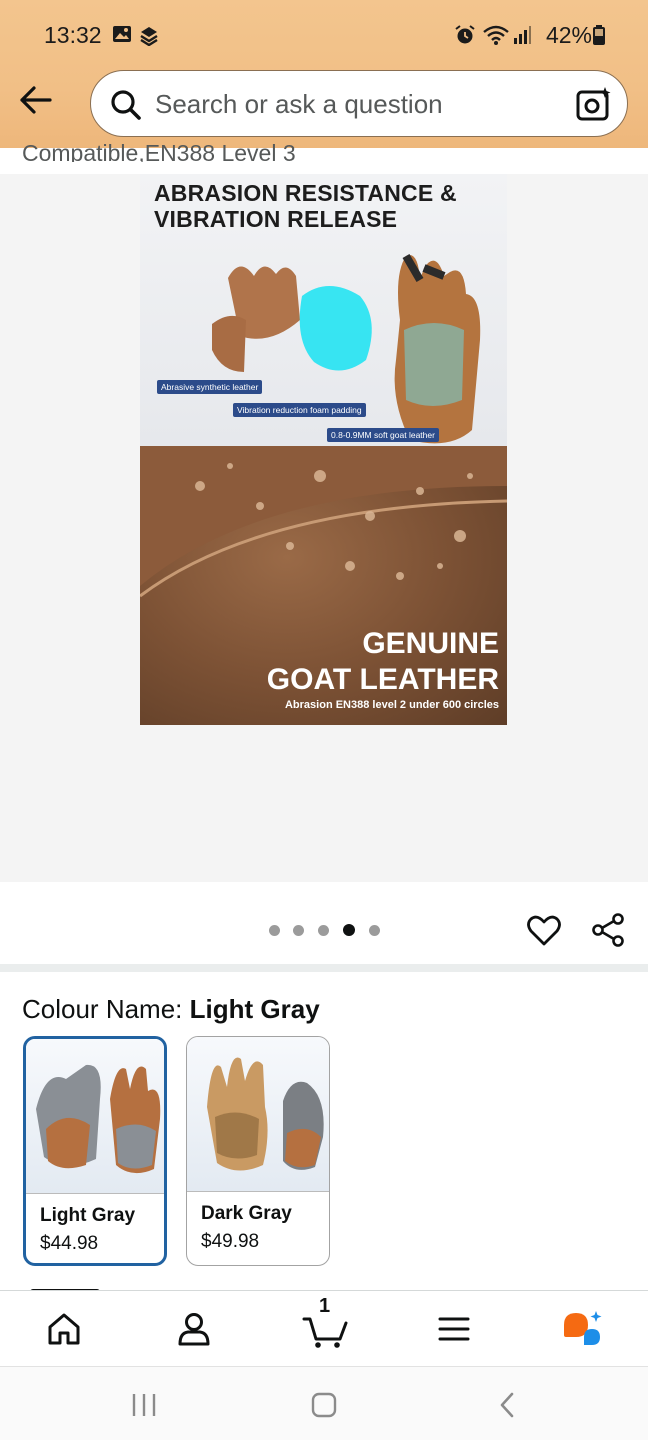 The width and height of the screenshot is (648, 1440). I want to click on rufus-icon, so click(582, 1329).